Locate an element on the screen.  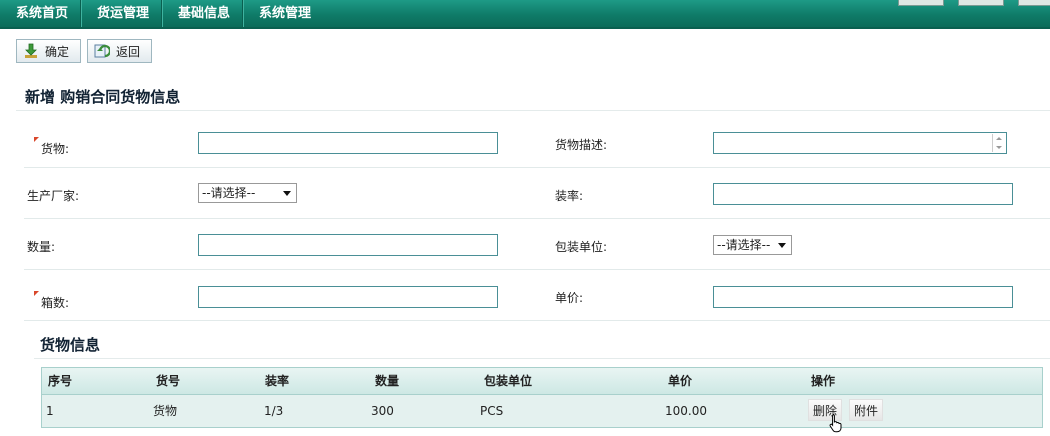
table-row: 1 货物 1/3 300 PCS 100.00 删除 附件 is located at coordinates (542, 411).